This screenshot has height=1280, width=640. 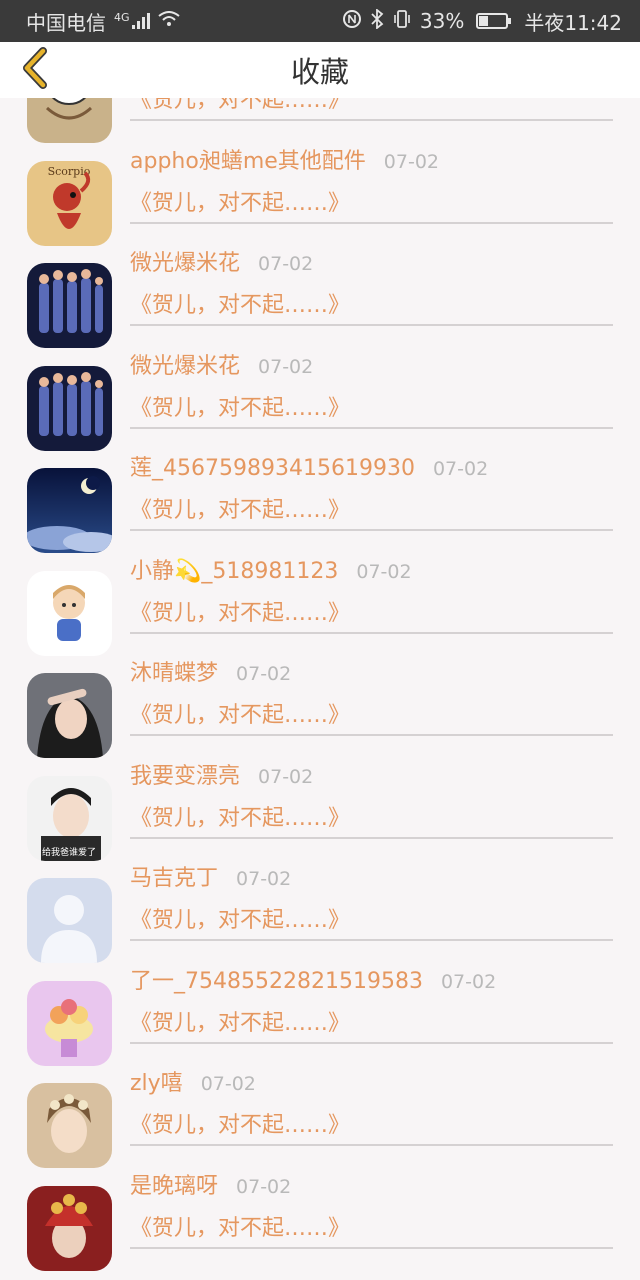 What do you see at coordinates (248, 159) in the screenshot?
I see `item-author: appho昶蟮me其他配件` at bounding box center [248, 159].